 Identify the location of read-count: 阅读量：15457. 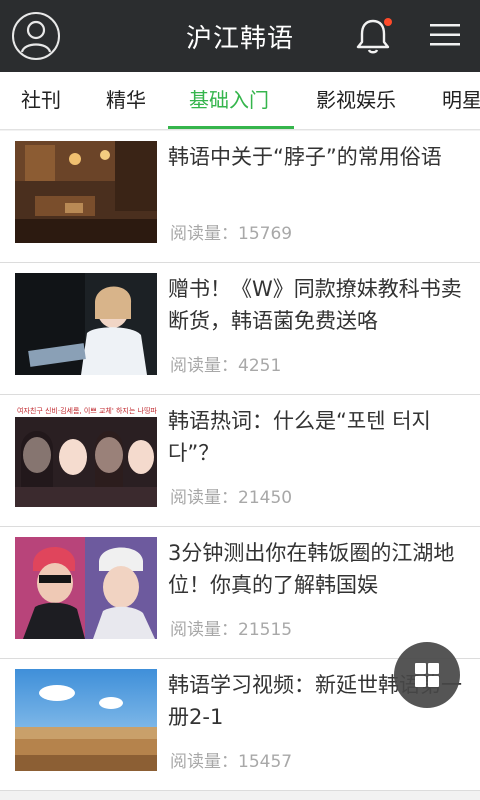
(231, 762).